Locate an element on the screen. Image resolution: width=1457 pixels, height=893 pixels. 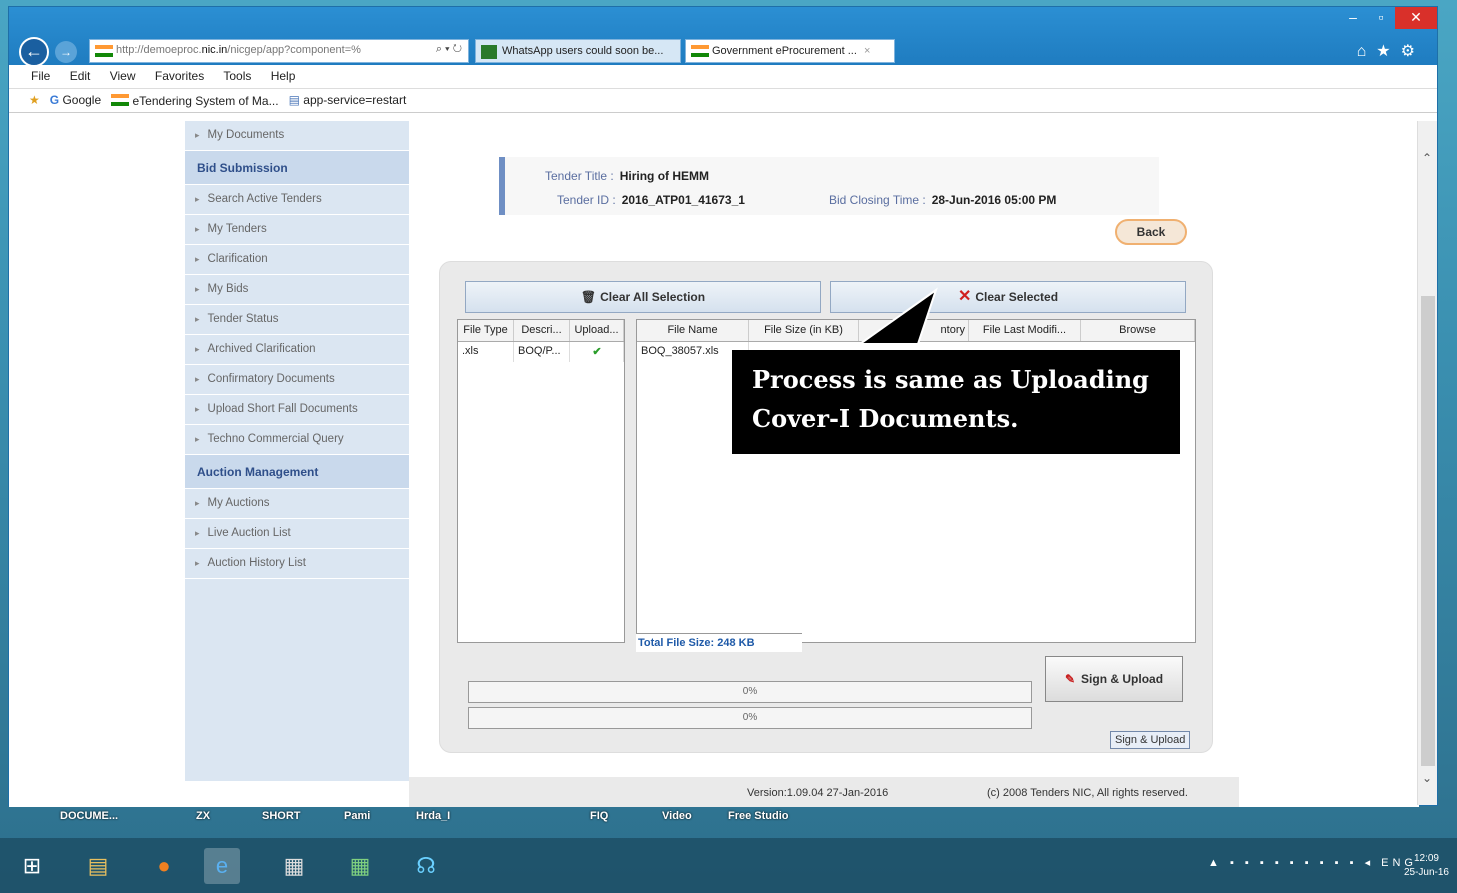
forward-arrow-icon: → is located at coordinates (66, 52).